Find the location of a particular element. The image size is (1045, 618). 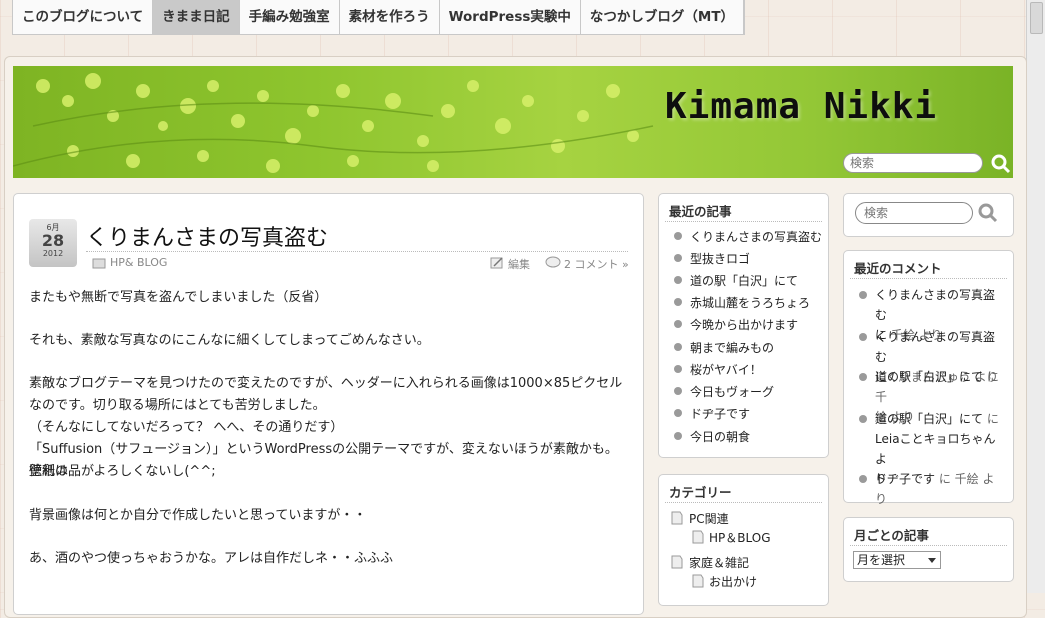

comment-icon is located at coordinates (553, 262).